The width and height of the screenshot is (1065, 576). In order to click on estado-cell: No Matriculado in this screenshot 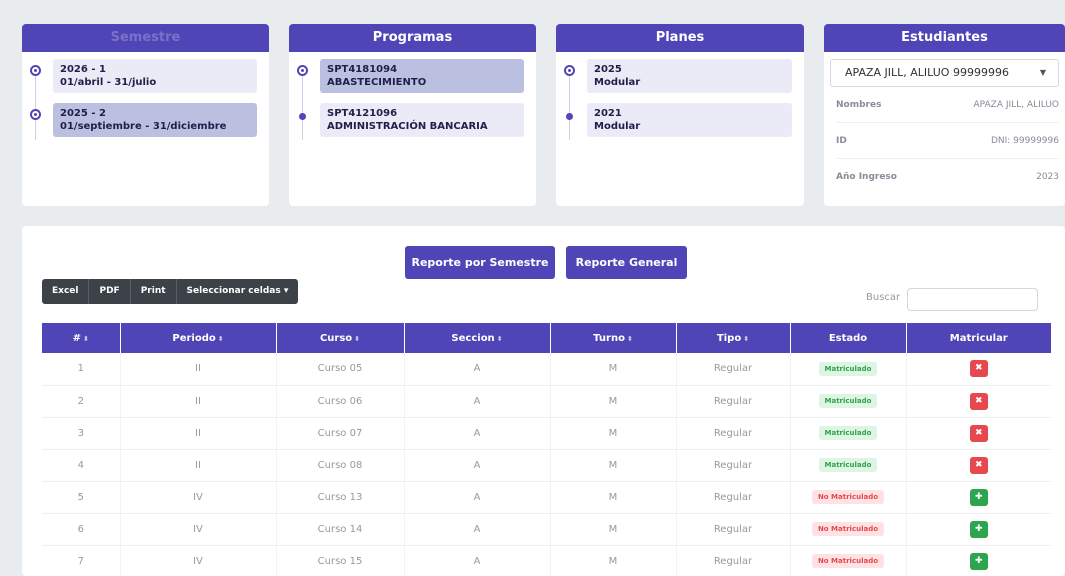, I will do `click(848, 529)`.